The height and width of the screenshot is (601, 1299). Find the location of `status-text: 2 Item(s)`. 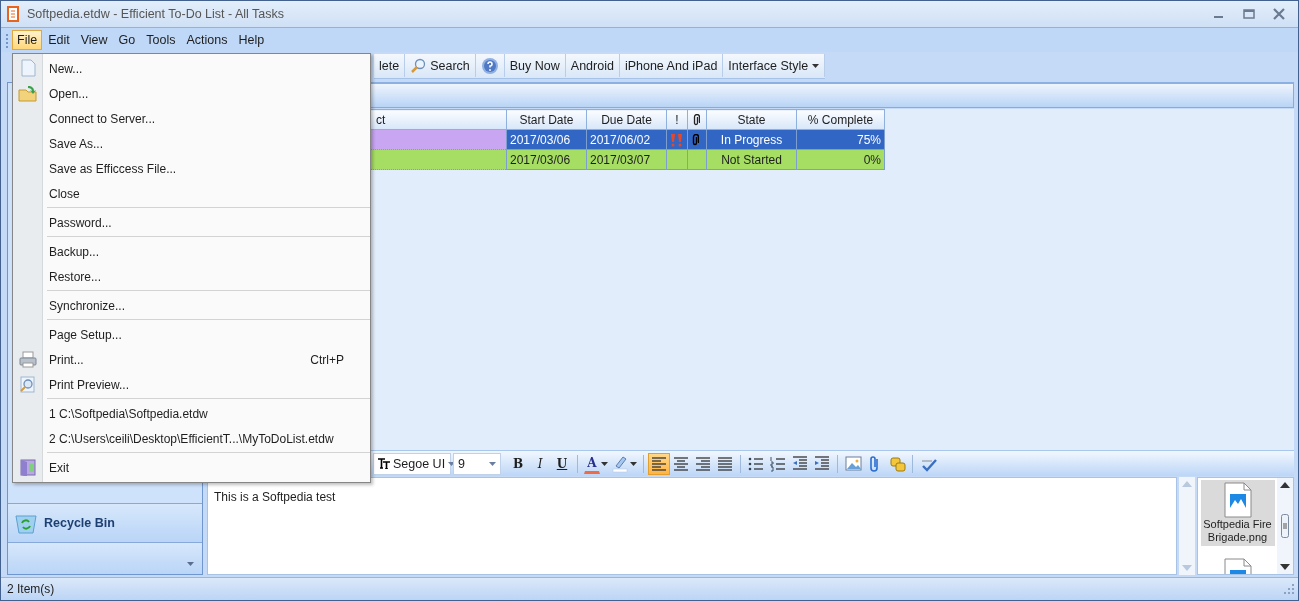

status-text: 2 Item(s) is located at coordinates (31, 589).